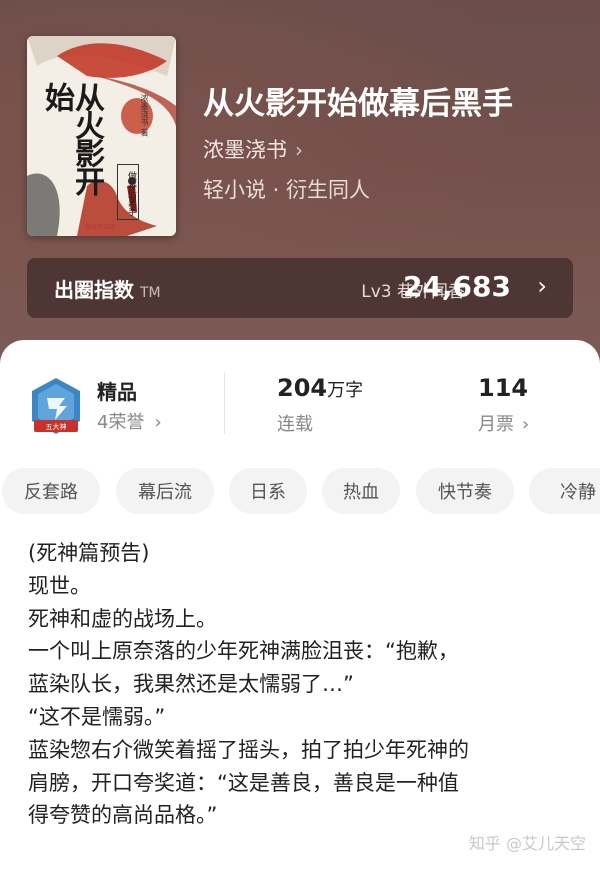 This screenshot has width=600, height=872. What do you see at coordinates (287, 190) in the screenshot?
I see `book-genre: 轻小说 · 衍生同人` at bounding box center [287, 190].